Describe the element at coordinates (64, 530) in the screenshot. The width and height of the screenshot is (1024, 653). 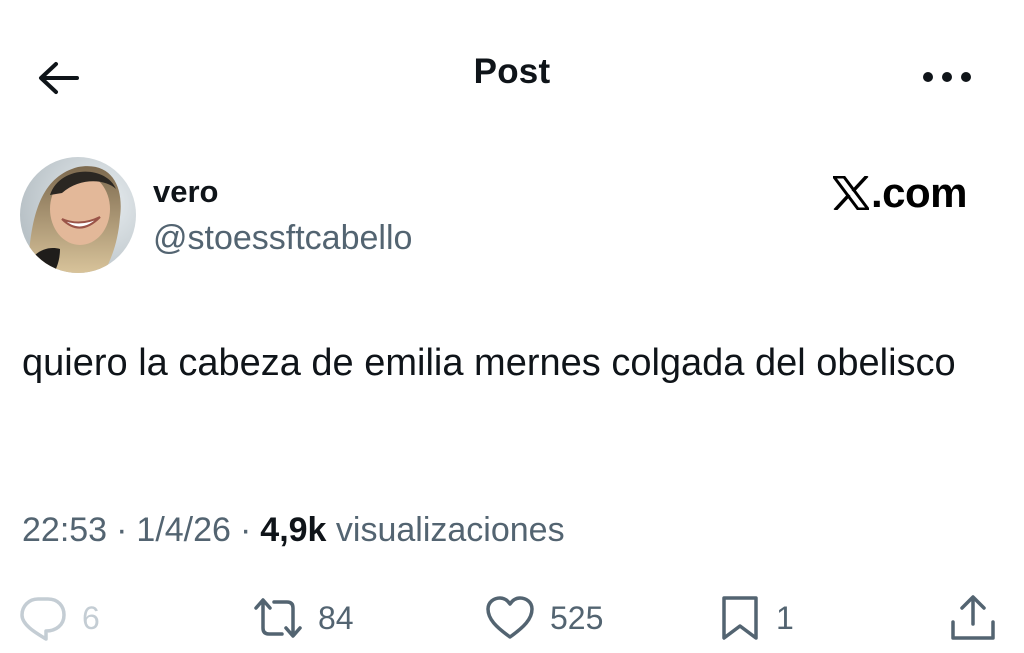
I see `tweet-time: 22:53` at that location.